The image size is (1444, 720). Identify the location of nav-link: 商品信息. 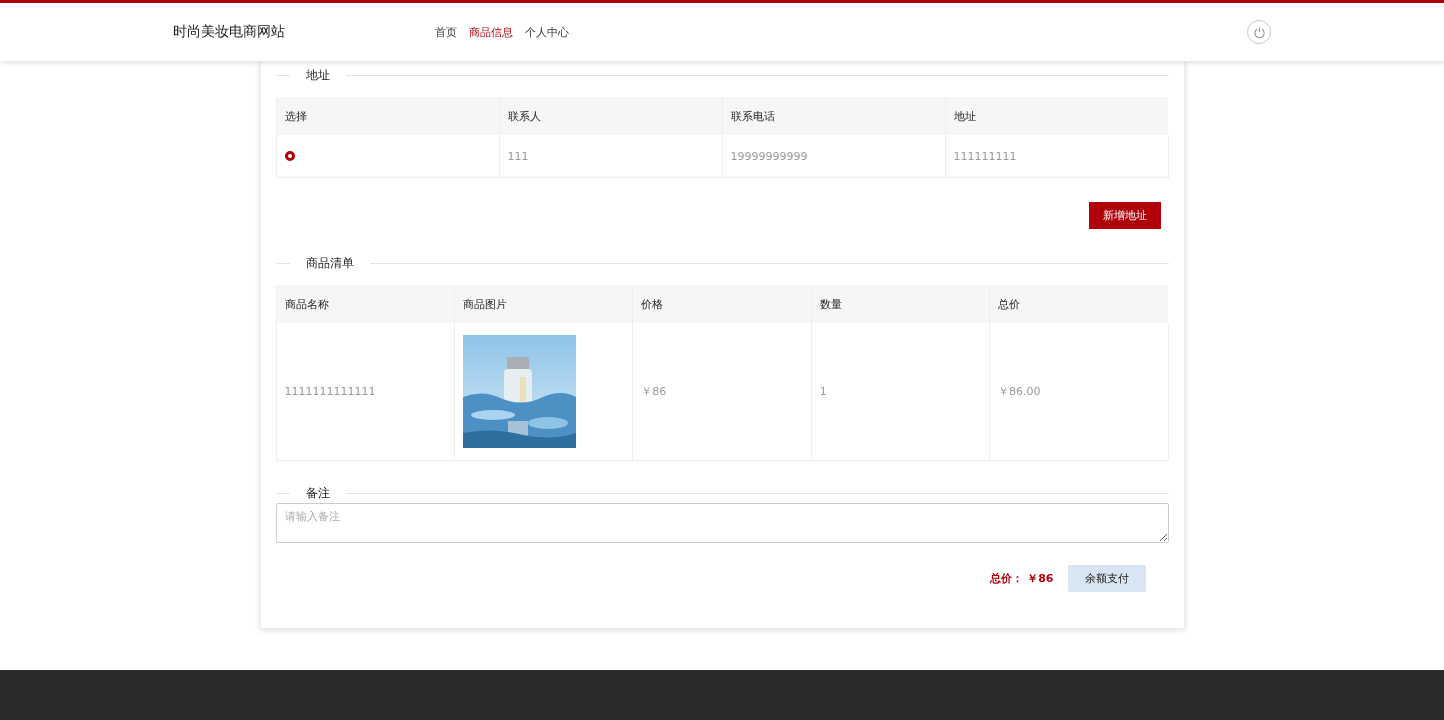
(491, 32).